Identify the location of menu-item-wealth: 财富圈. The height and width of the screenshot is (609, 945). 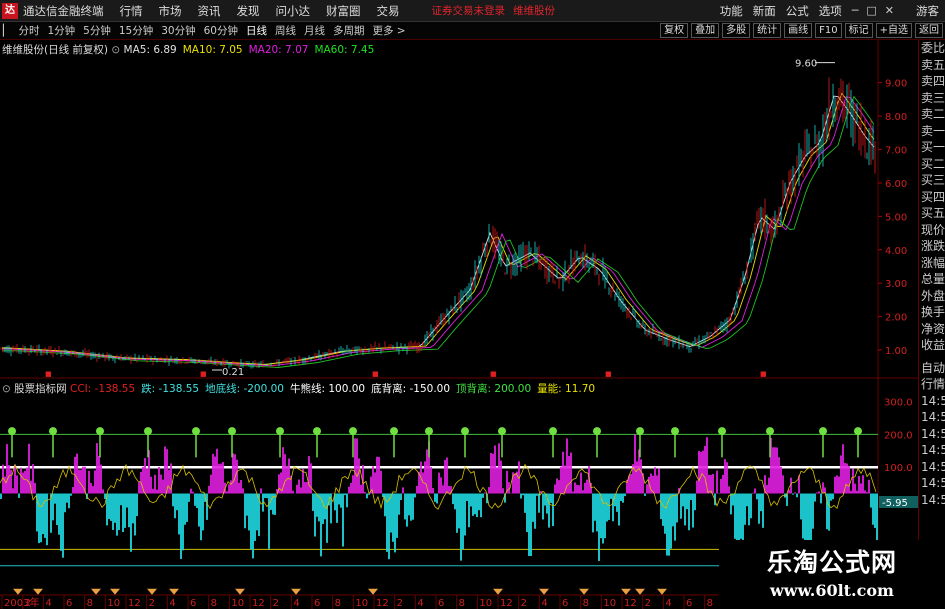
(343, 11).